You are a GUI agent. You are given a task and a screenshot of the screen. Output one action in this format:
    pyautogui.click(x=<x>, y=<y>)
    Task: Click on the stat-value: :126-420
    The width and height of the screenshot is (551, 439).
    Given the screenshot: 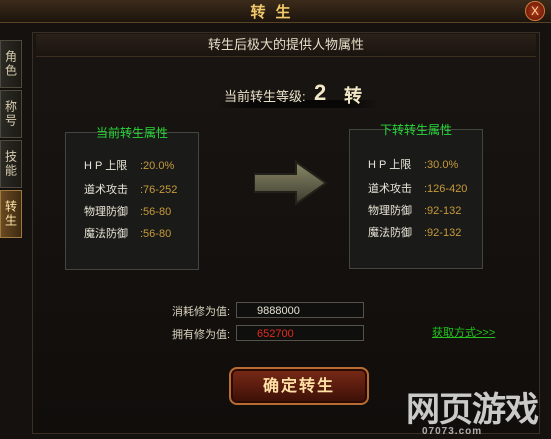 What is the action you would take?
    pyautogui.click(x=446, y=189)
    